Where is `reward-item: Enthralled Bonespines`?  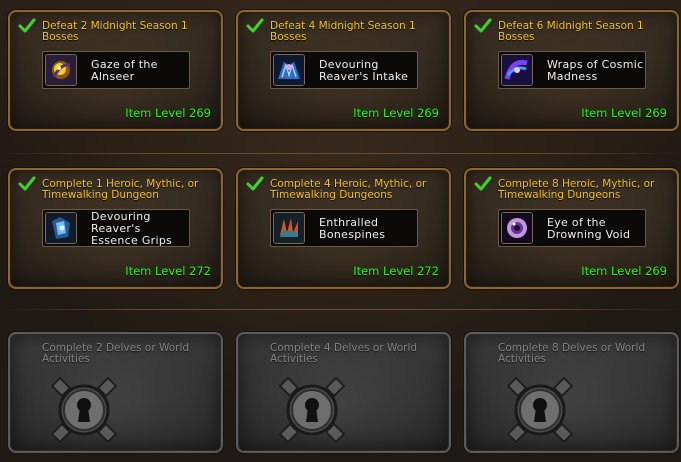
reward-item: Enthralled Bonespines is located at coordinates (344, 228).